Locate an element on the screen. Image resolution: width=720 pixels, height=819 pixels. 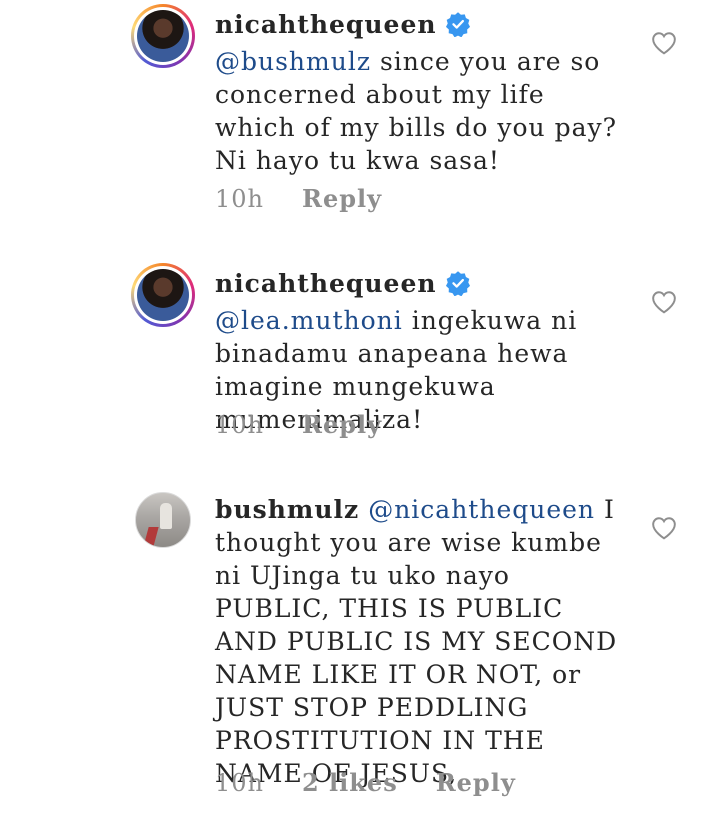
comment-mention: @bushmulz is located at coordinates (293, 61).